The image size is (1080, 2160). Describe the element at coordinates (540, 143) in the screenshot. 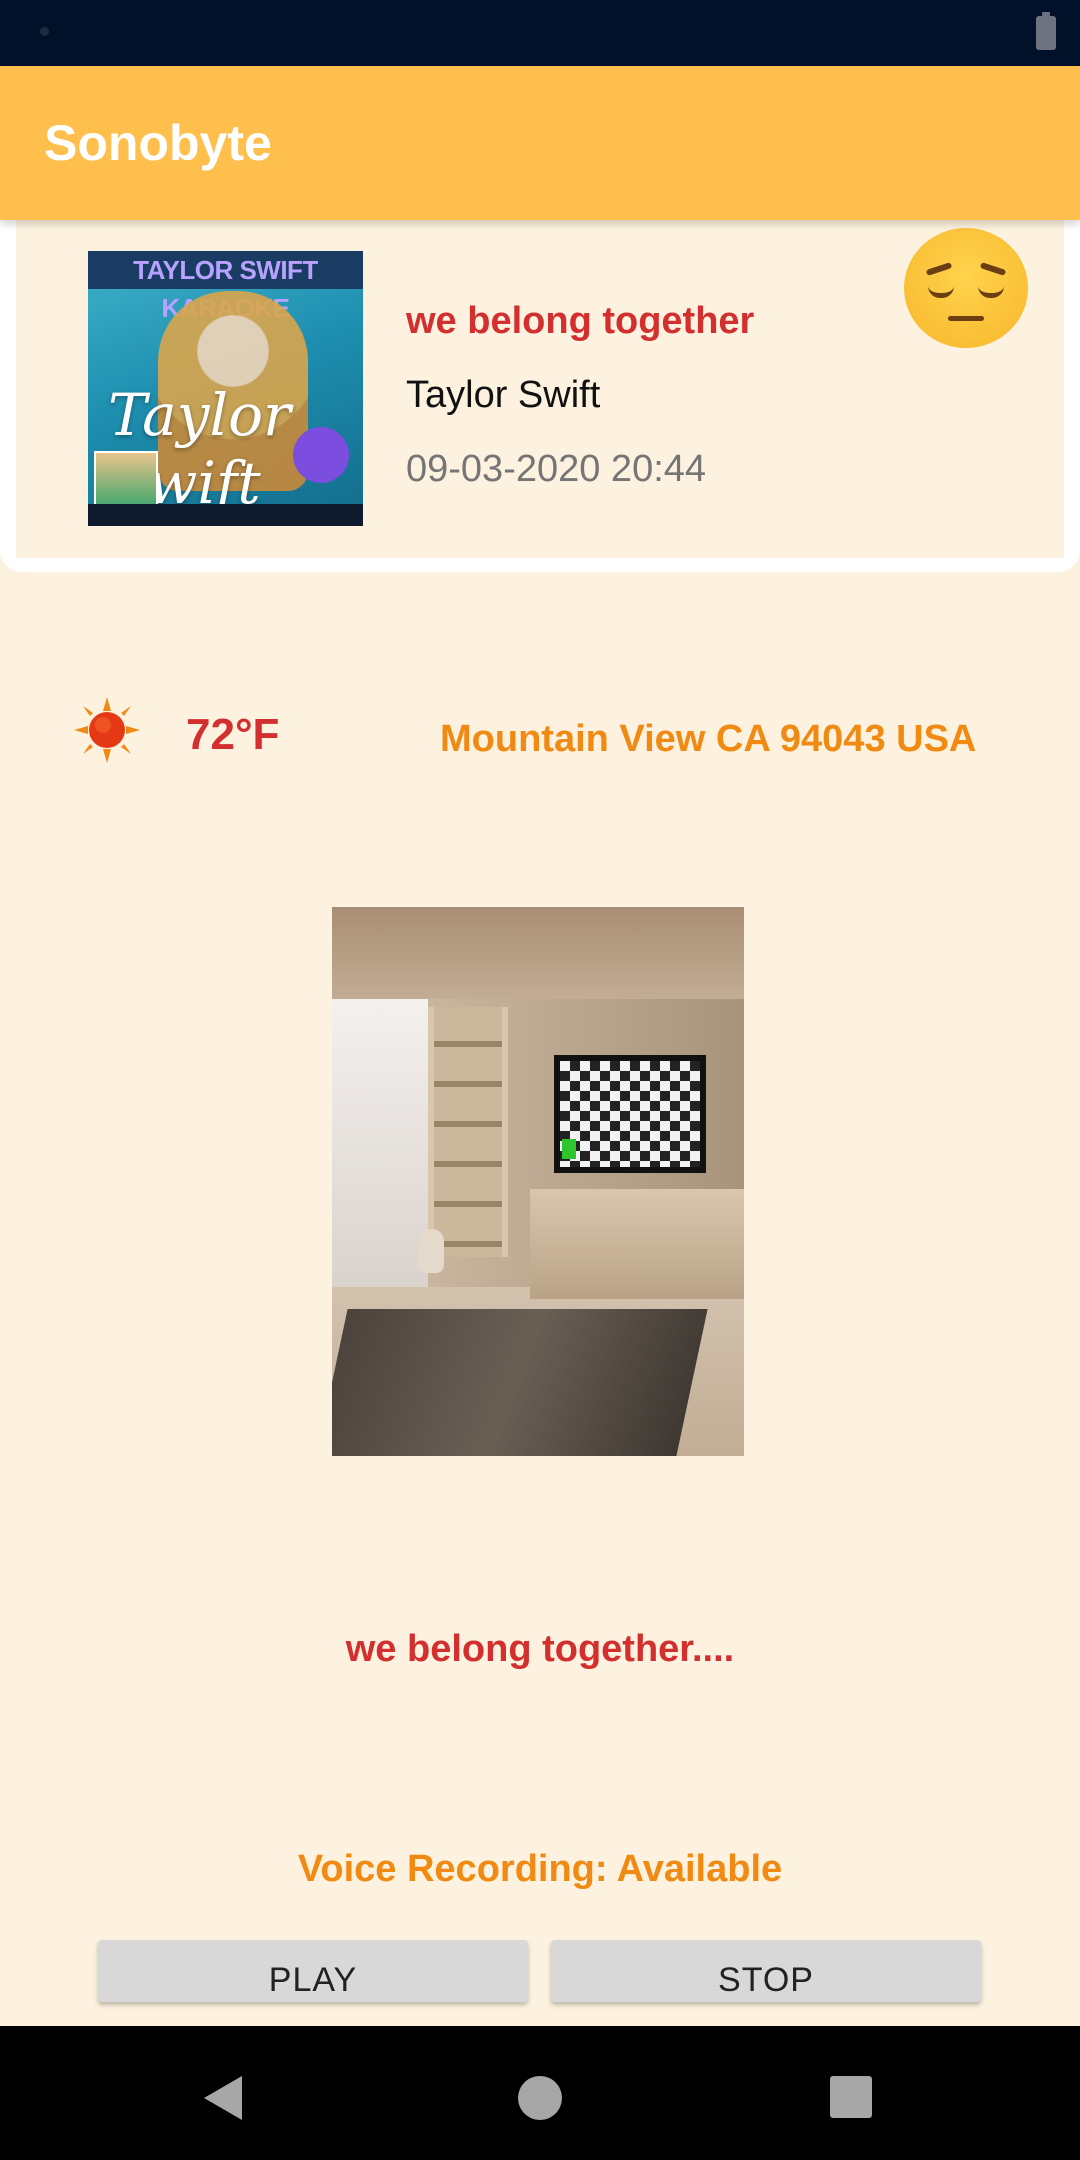

I see `app-bar: Sonobyte` at that location.